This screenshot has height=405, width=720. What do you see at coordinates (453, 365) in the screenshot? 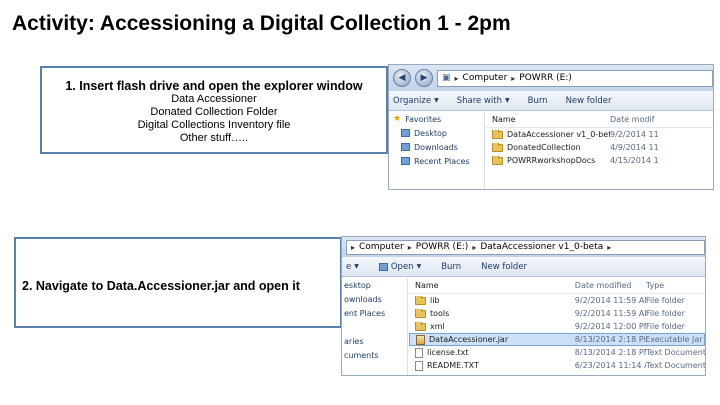
I see `file-name: README.TXT` at bounding box center [453, 365].